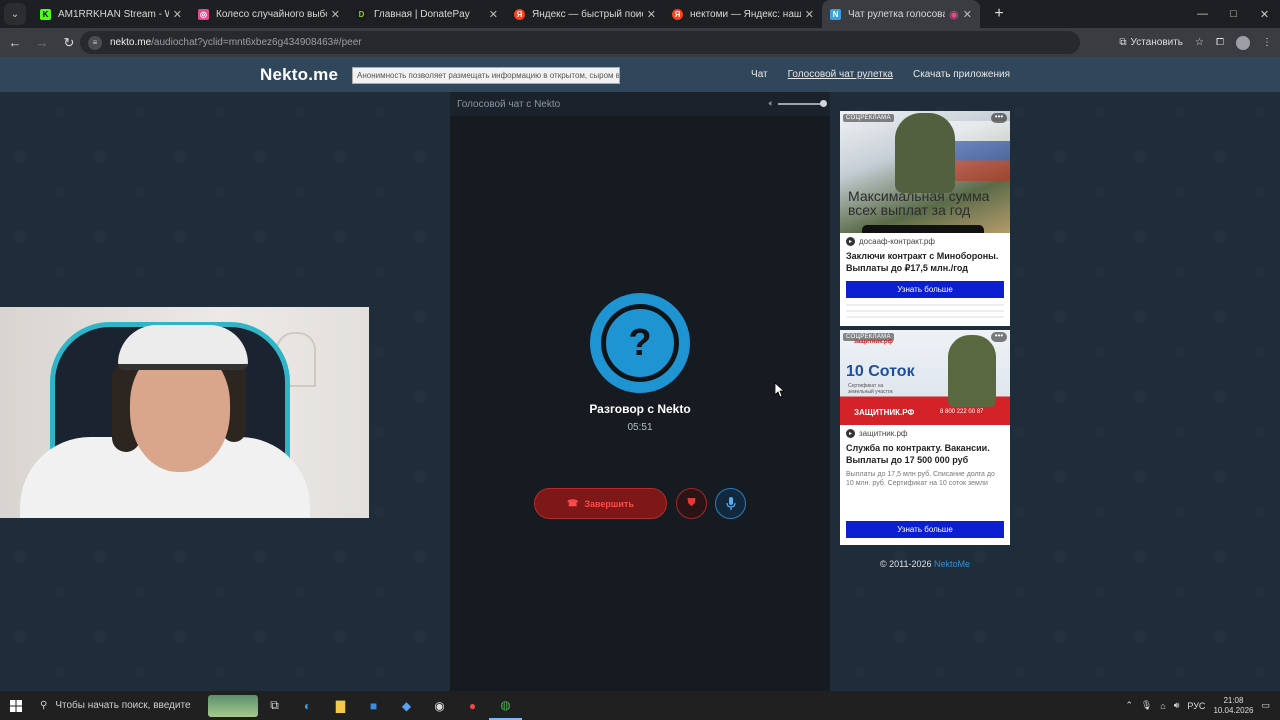 The width and height of the screenshot is (1280, 720). What do you see at coordinates (406, 705) in the screenshot?
I see `app-icon: ◆` at bounding box center [406, 705].